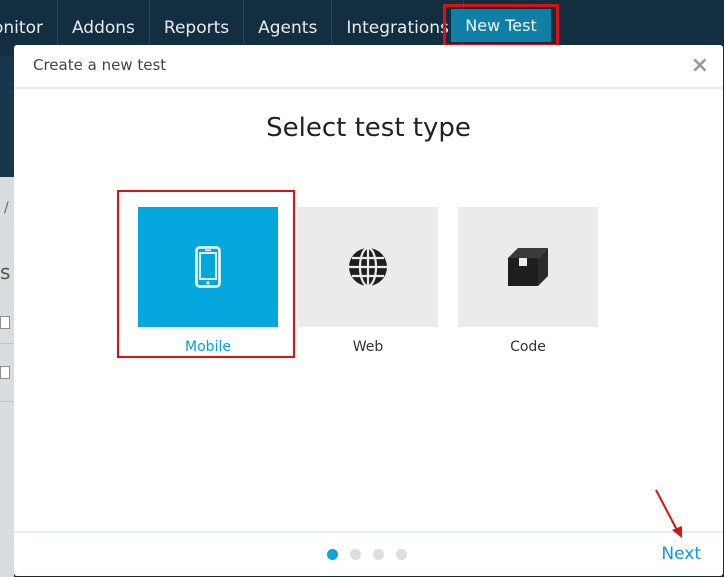 The image size is (724, 577). I want to click on modal-header: Create a new test ×, so click(368, 67).